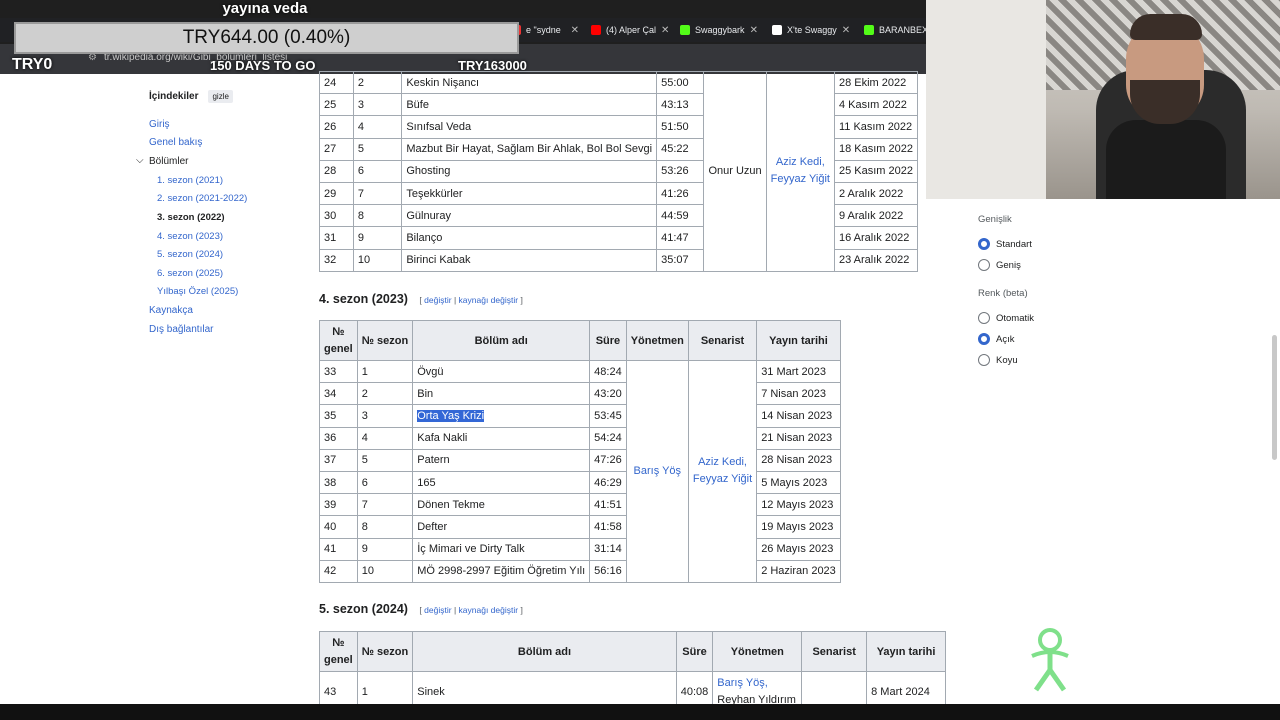 Image resolution: width=1280 pixels, height=720 pixels. Describe the element at coordinates (529, 105) in the screenshot. I see `cell-title: Büfe` at that location.